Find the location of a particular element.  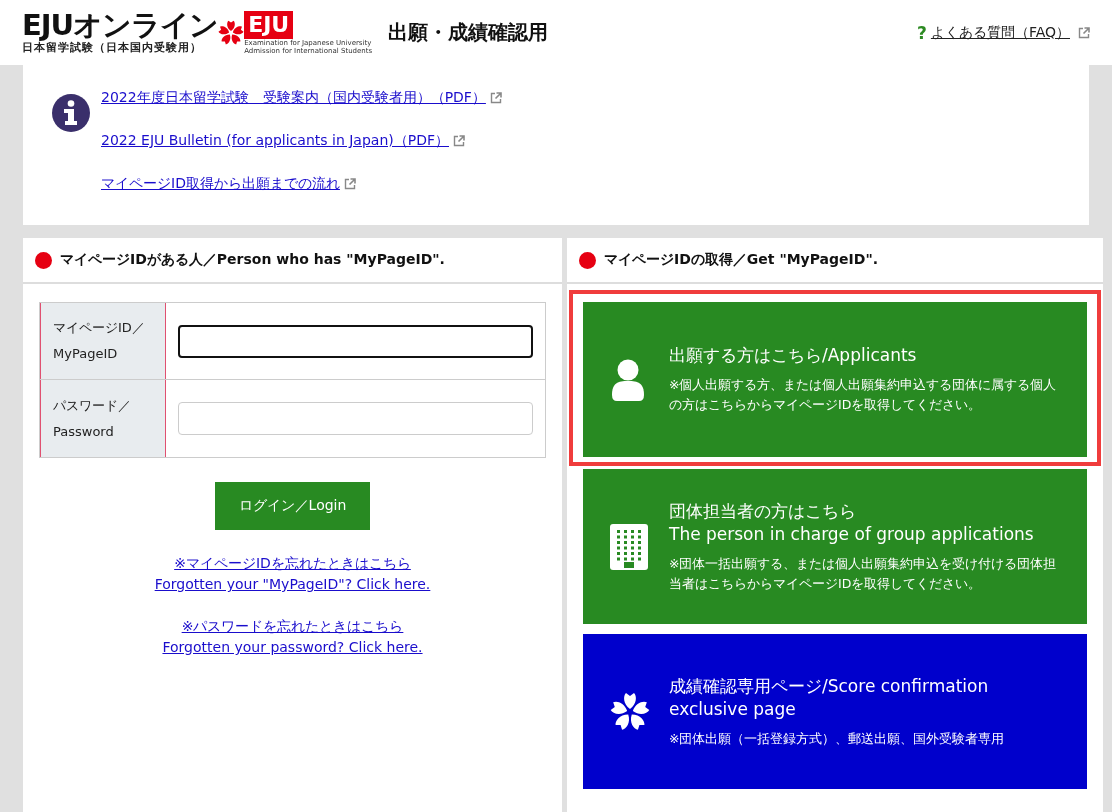

option-card: 出願する方はこちら/Applicants ※個人出願する方、または個人出願集約申込する団体に属する個人の方はこちらからマイページIDを取得してください。 is located at coordinates (835, 379).